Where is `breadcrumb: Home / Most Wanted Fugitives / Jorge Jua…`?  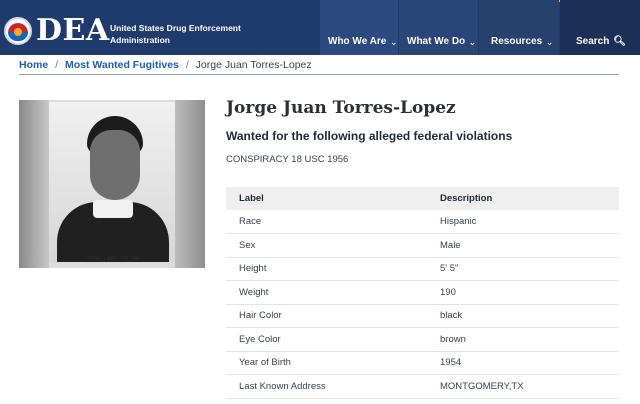 breadcrumb: Home / Most Wanted Fugitives / Jorge Jua… is located at coordinates (165, 65).